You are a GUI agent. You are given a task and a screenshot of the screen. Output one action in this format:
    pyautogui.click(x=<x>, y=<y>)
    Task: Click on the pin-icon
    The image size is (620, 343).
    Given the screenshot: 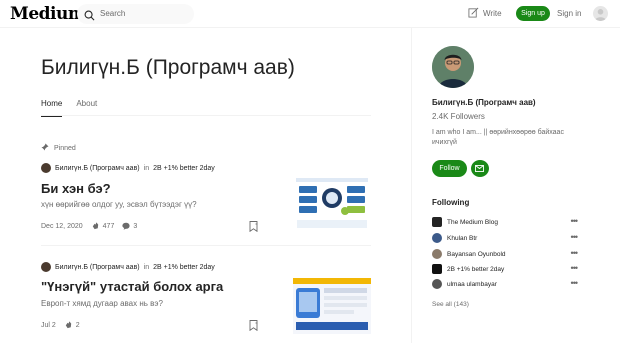 What is the action you would take?
    pyautogui.click(x=45, y=148)
    